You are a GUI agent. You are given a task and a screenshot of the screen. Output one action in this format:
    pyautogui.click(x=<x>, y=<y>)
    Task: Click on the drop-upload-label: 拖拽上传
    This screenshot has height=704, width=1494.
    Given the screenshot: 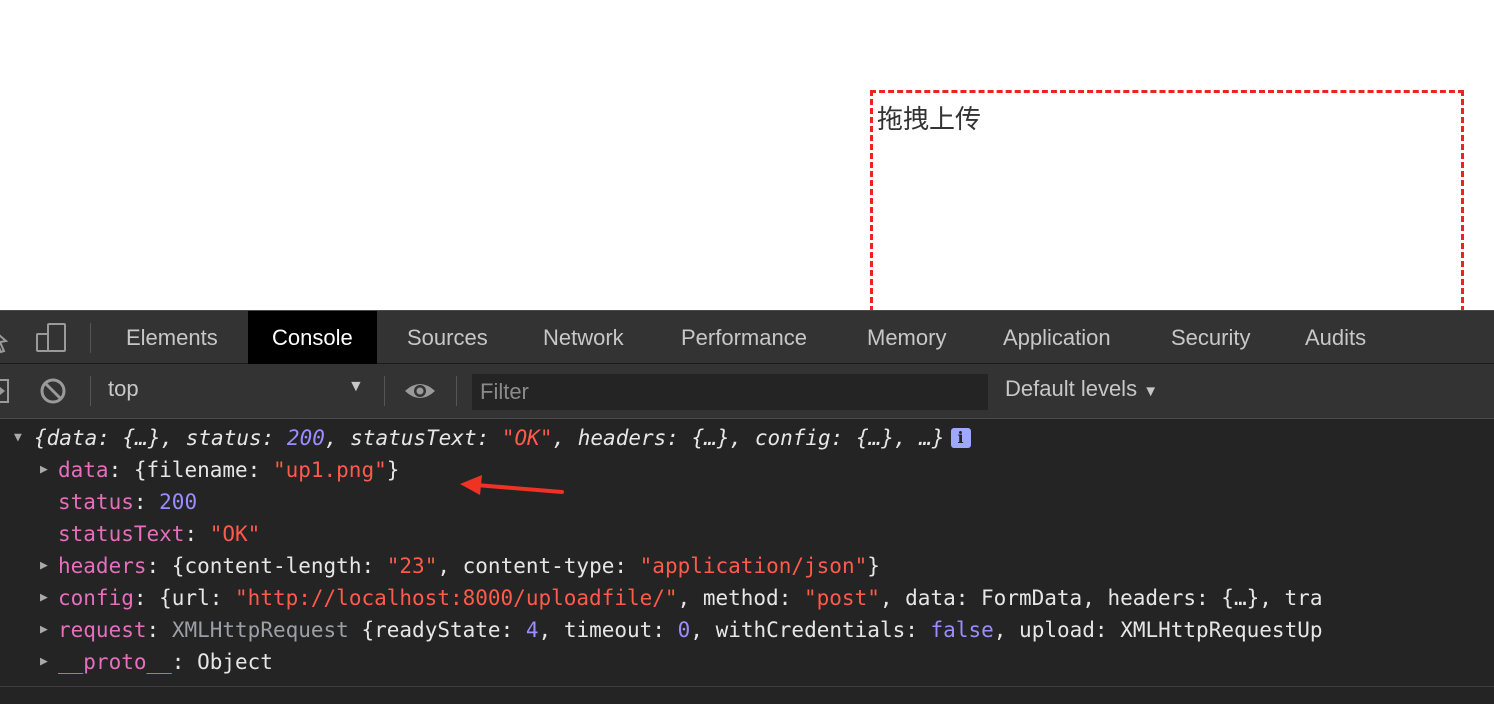 What is the action you would take?
    pyautogui.click(x=929, y=120)
    